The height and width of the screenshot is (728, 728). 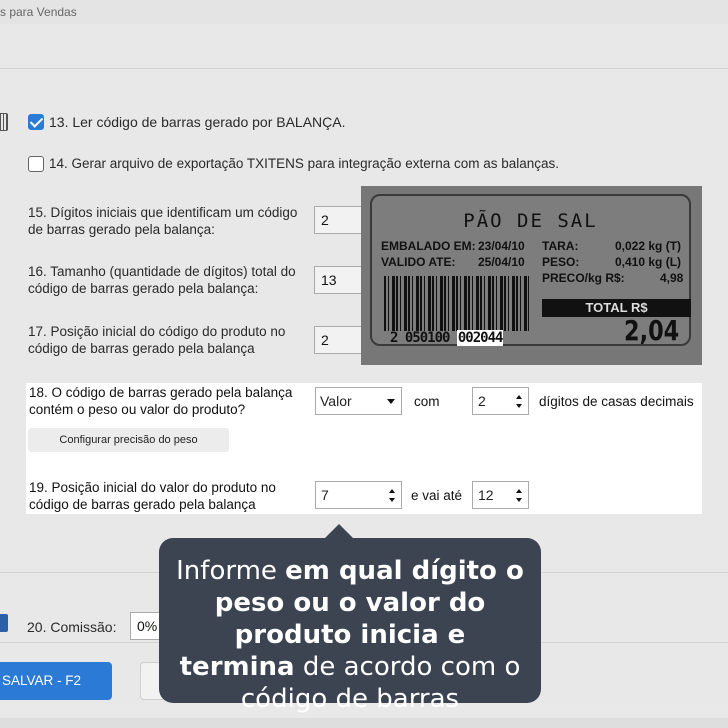 What do you see at coordinates (648, 262) in the screenshot?
I see `label-weight-value: 0,410 kg (L)` at bounding box center [648, 262].